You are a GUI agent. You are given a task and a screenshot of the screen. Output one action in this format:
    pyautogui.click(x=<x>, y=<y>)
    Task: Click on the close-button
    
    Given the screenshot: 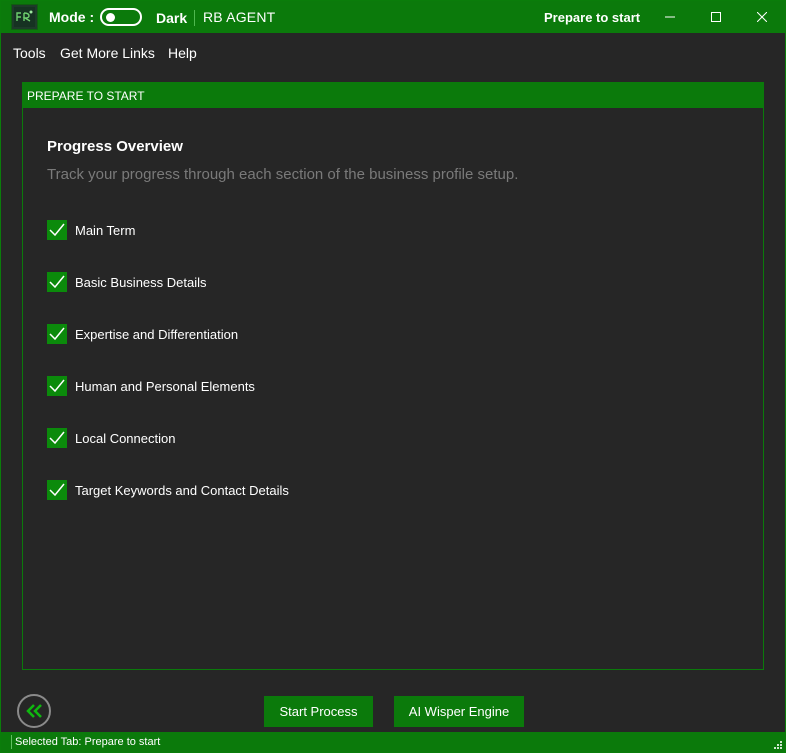 What is the action you would take?
    pyautogui.click(x=762, y=17)
    